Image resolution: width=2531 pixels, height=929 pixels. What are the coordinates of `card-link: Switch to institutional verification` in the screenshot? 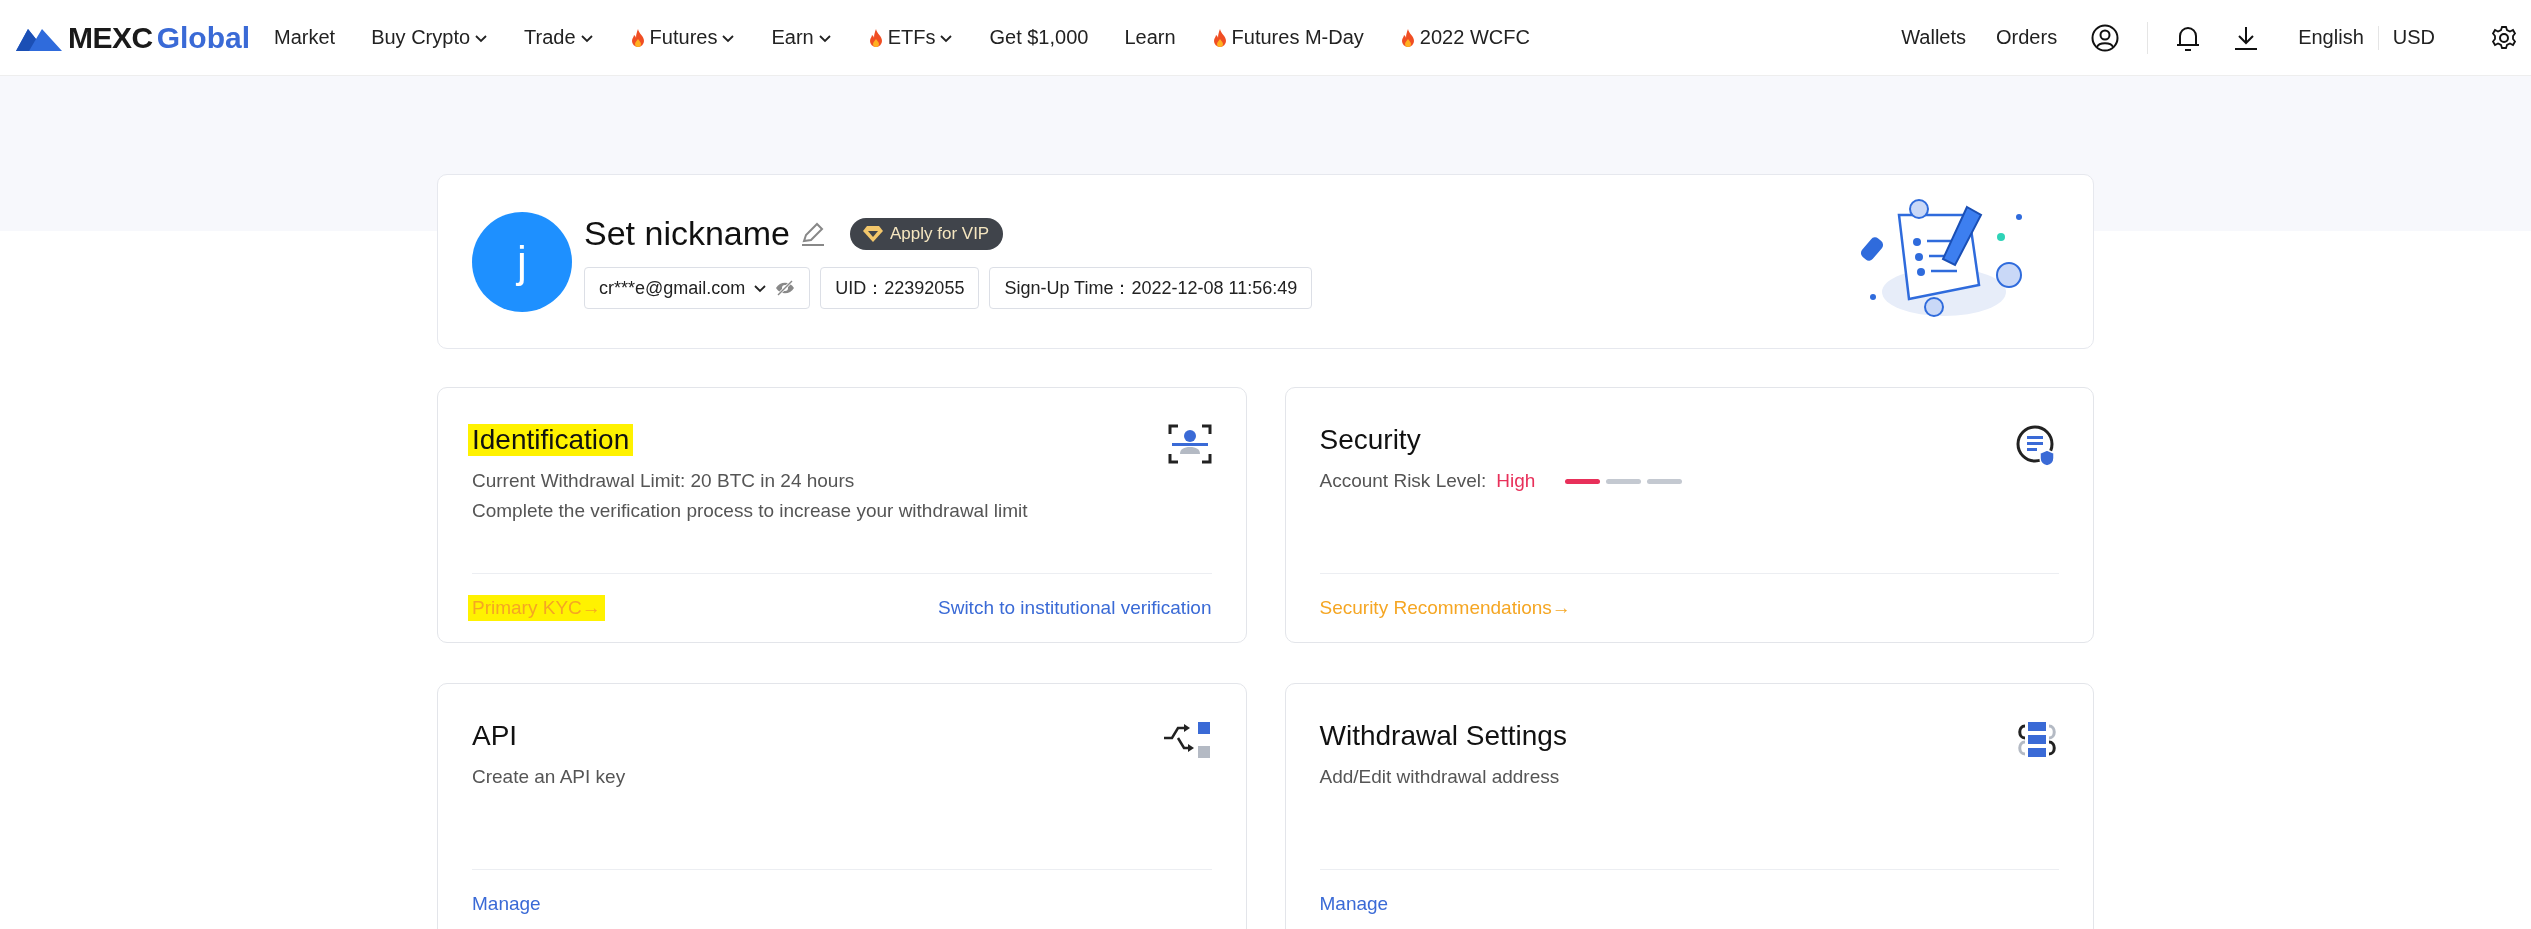 It's located at (1075, 608).